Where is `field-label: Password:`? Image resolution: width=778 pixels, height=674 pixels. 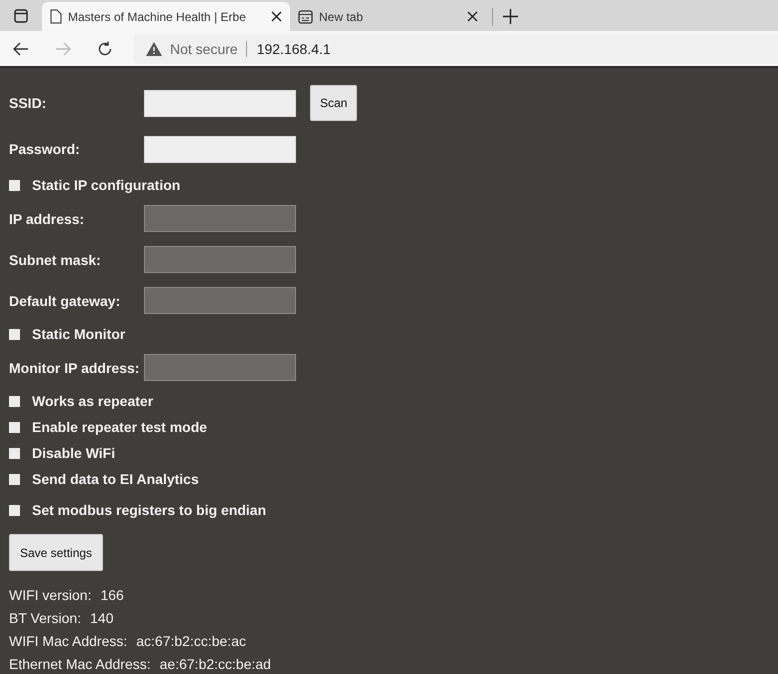 field-label: Password: is located at coordinates (45, 149).